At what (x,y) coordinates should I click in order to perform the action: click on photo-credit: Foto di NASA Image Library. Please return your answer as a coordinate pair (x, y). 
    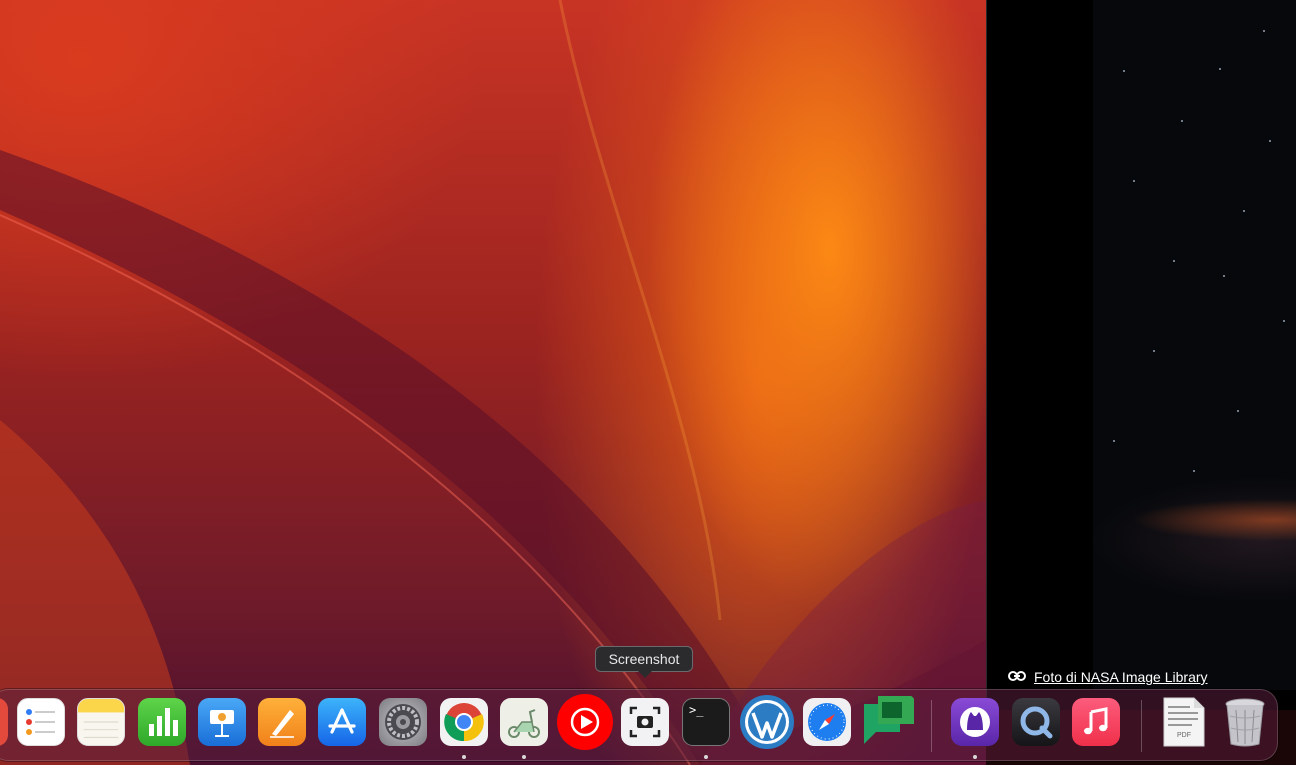
    Looking at the image, I should click on (1108, 677).